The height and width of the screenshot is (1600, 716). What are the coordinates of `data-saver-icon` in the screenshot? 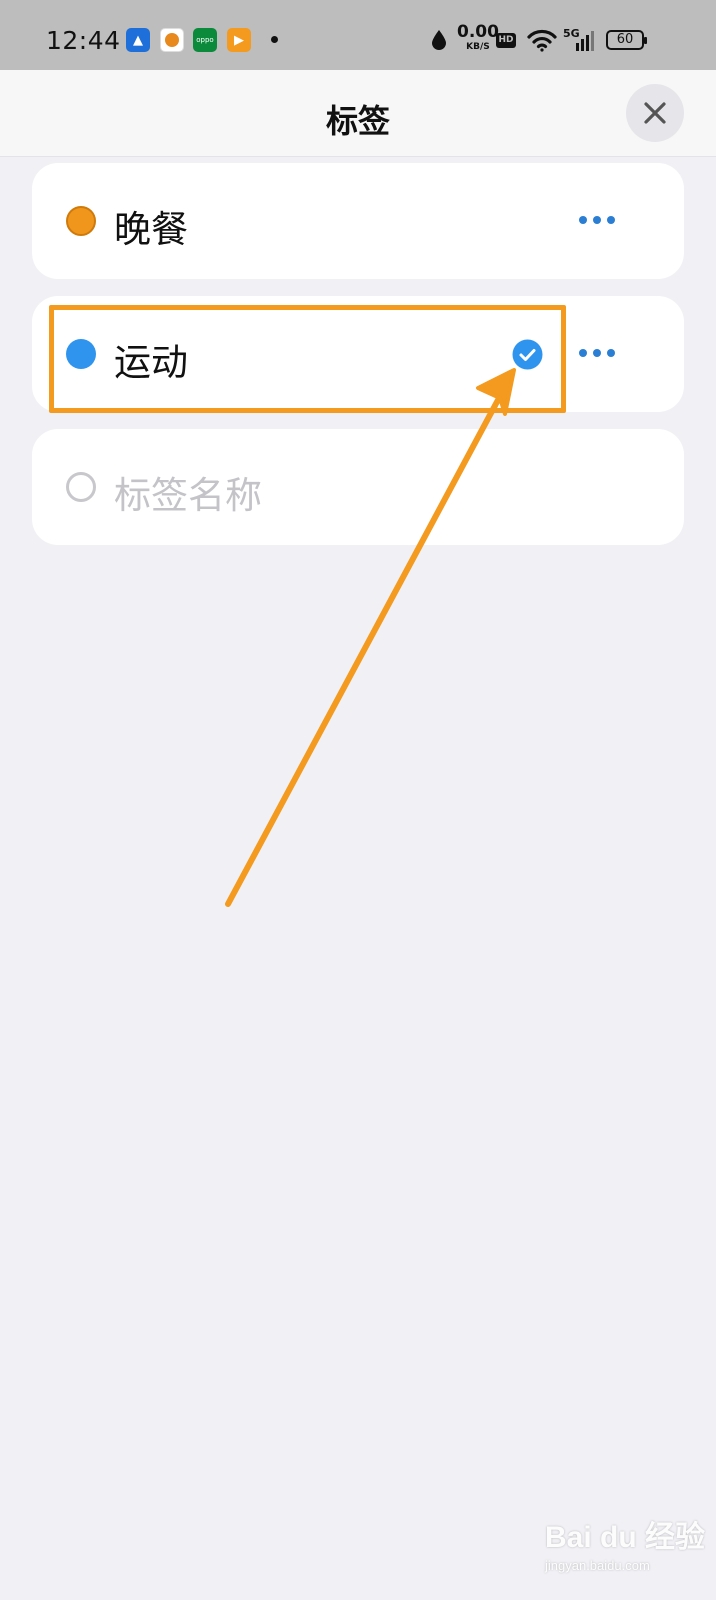 It's located at (439, 40).